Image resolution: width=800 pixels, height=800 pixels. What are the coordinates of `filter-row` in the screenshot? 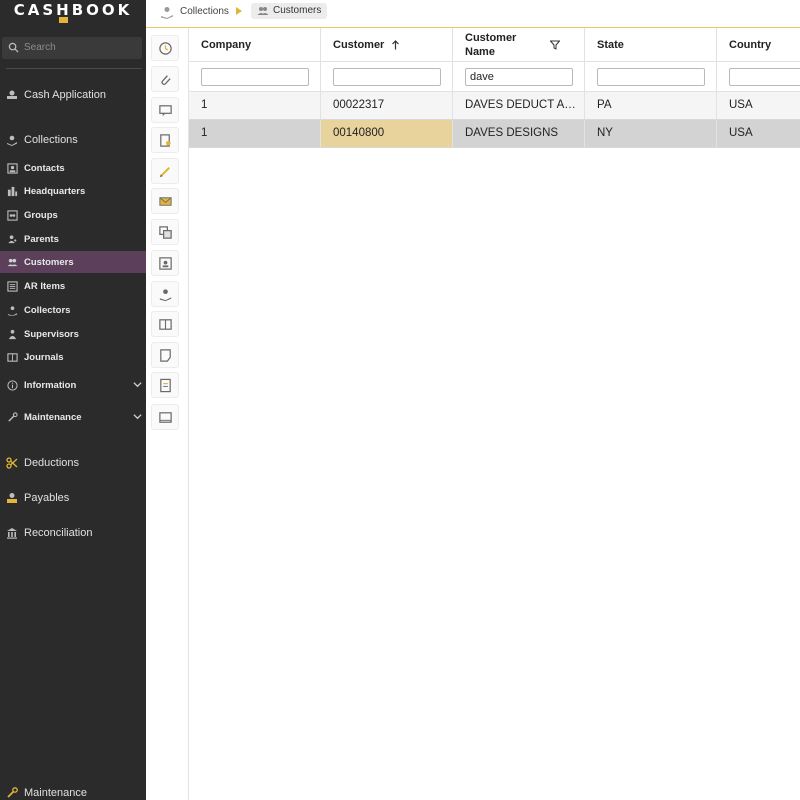 It's located at (494, 77).